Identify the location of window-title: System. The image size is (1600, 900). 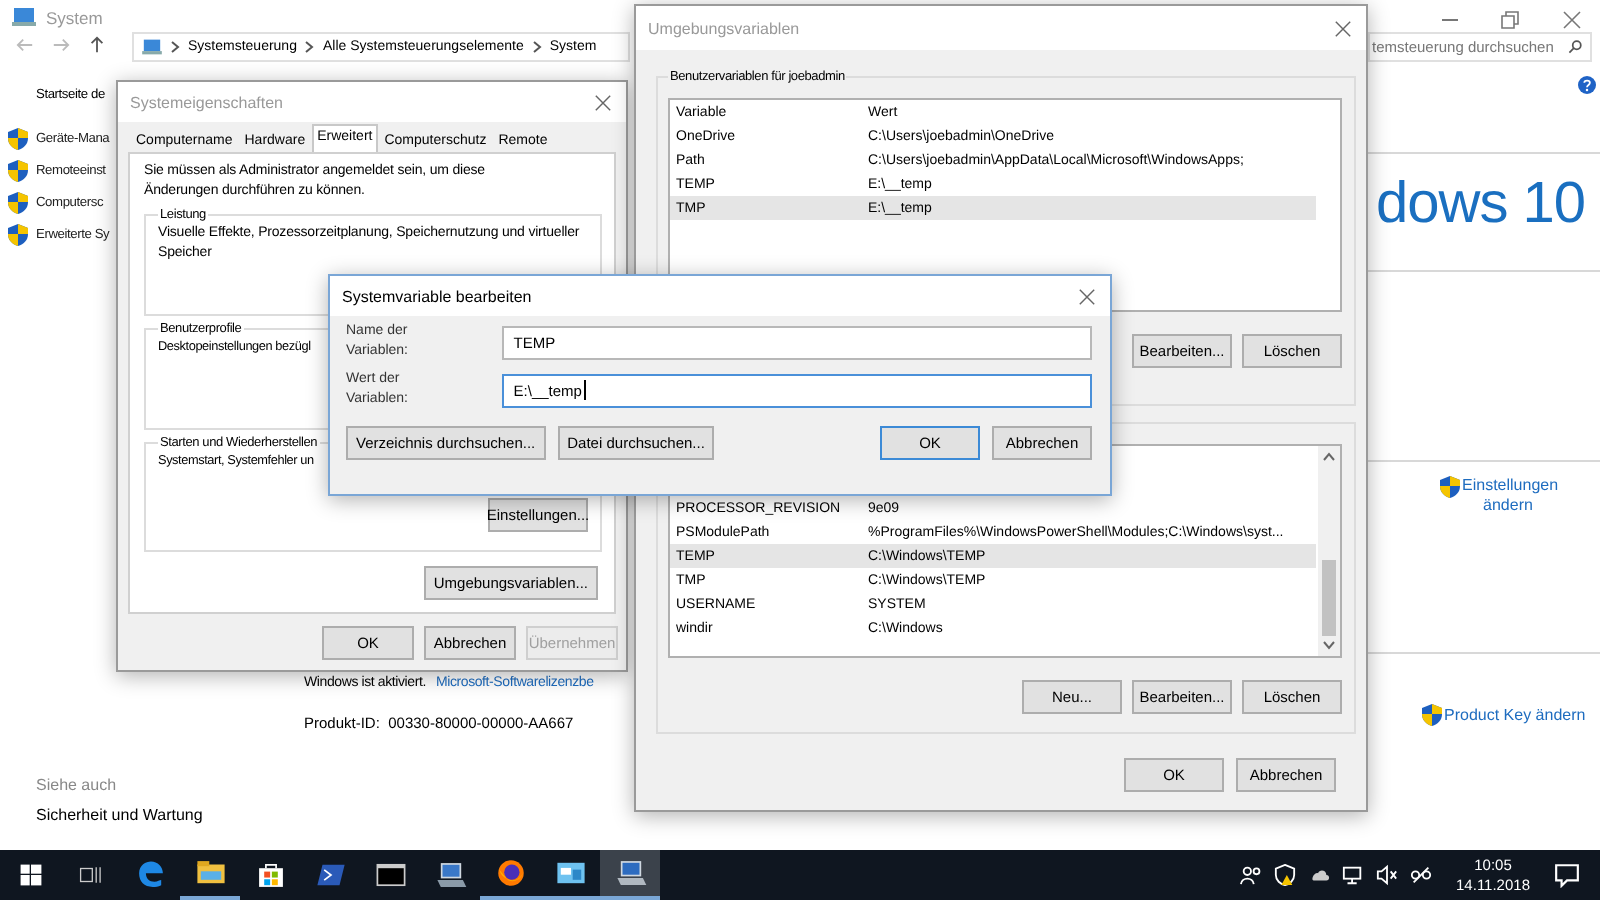
(74, 17).